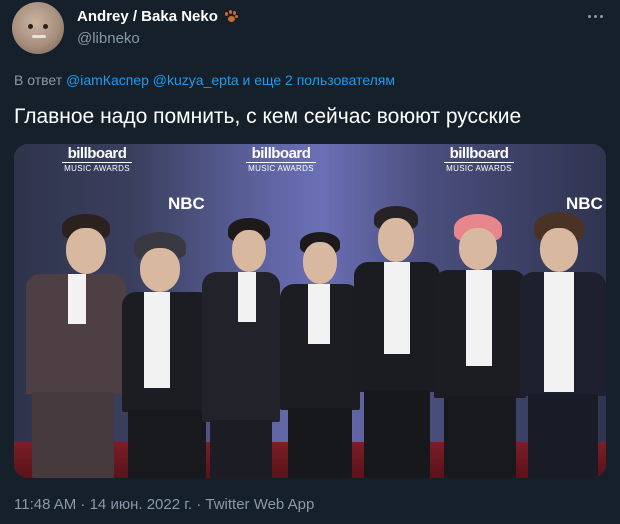  What do you see at coordinates (38, 28) in the screenshot?
I see `avatar` at bounding box center [38, 28].